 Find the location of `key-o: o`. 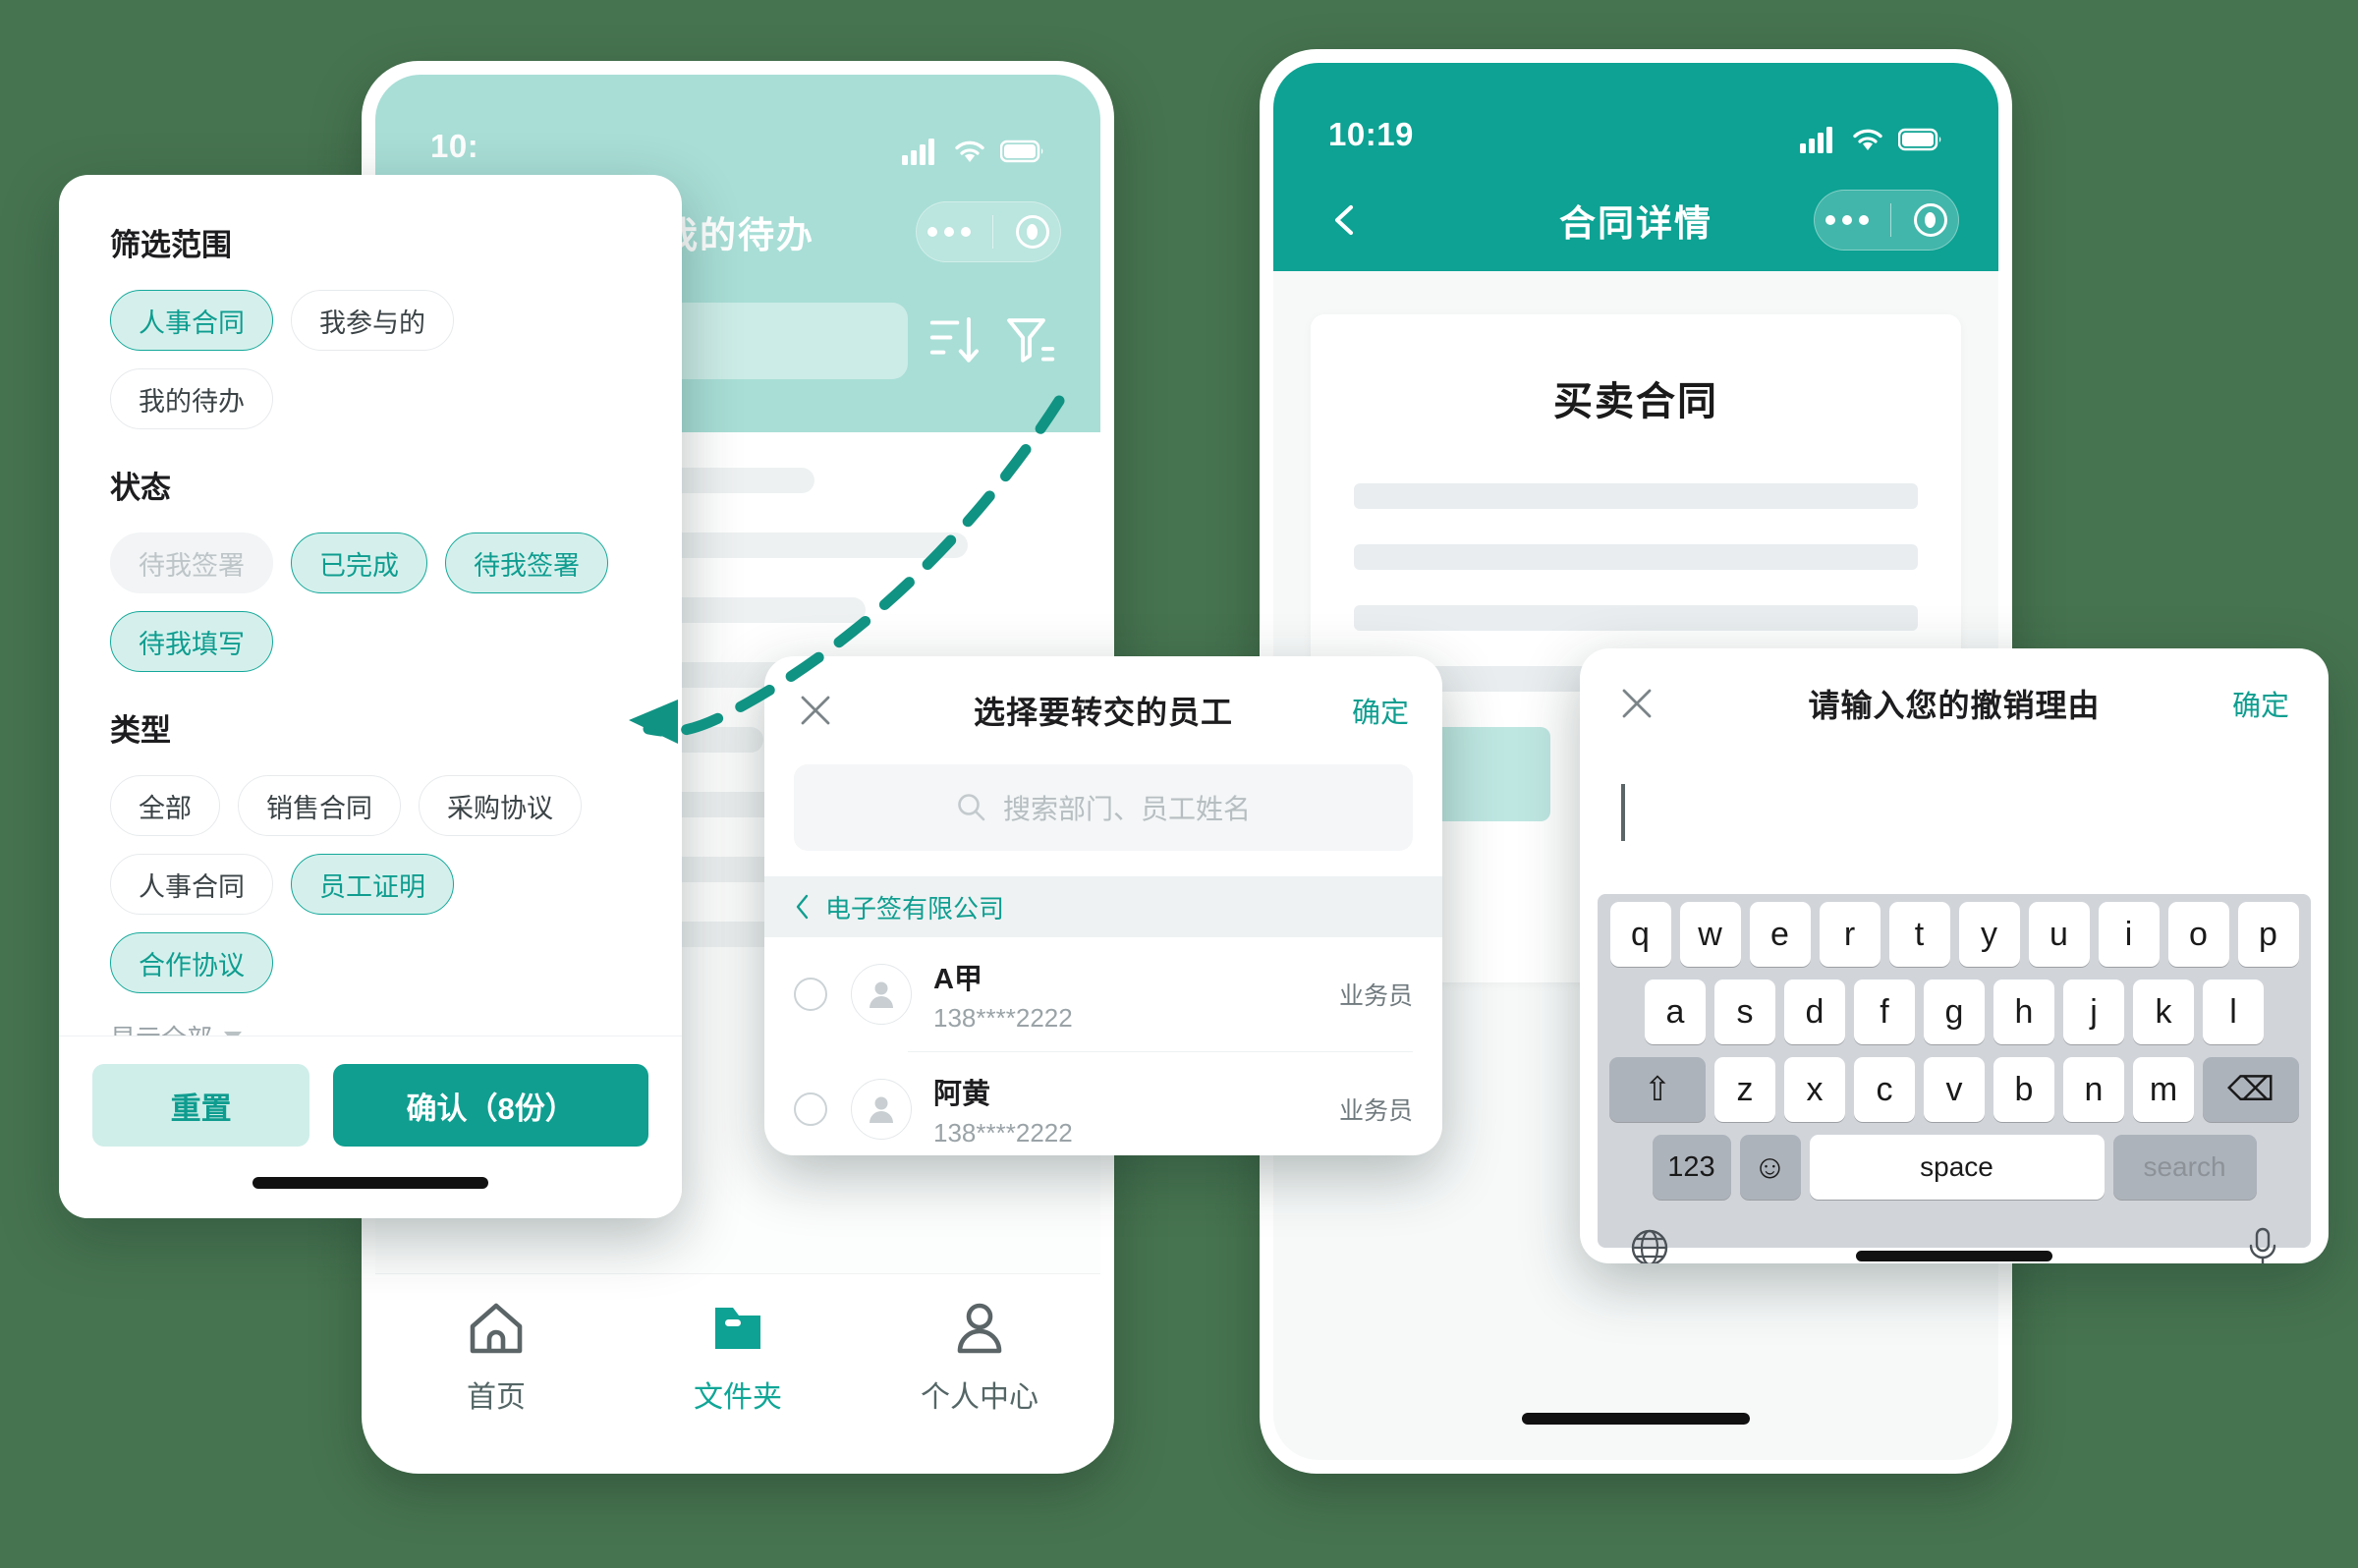

key-o: o is located at coordinates (2198, 934).